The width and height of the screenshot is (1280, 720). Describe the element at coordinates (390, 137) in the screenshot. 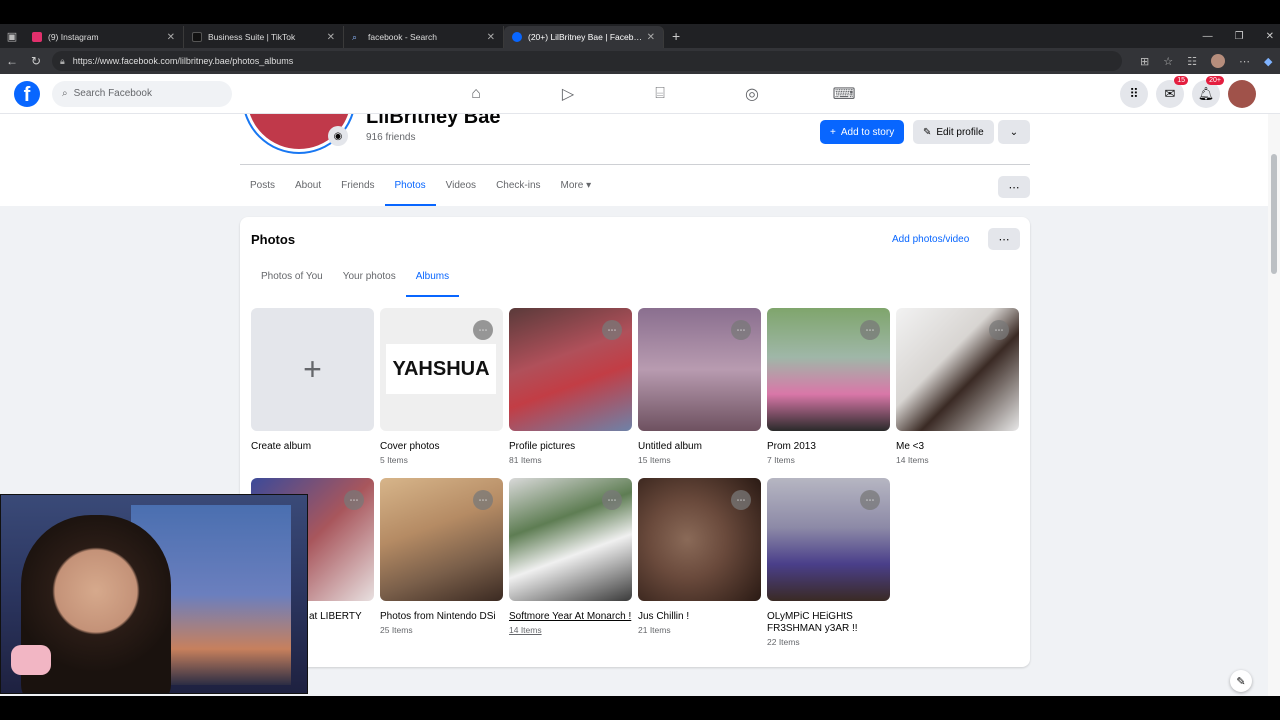

I see `friends-count: 916 friends` at that location.